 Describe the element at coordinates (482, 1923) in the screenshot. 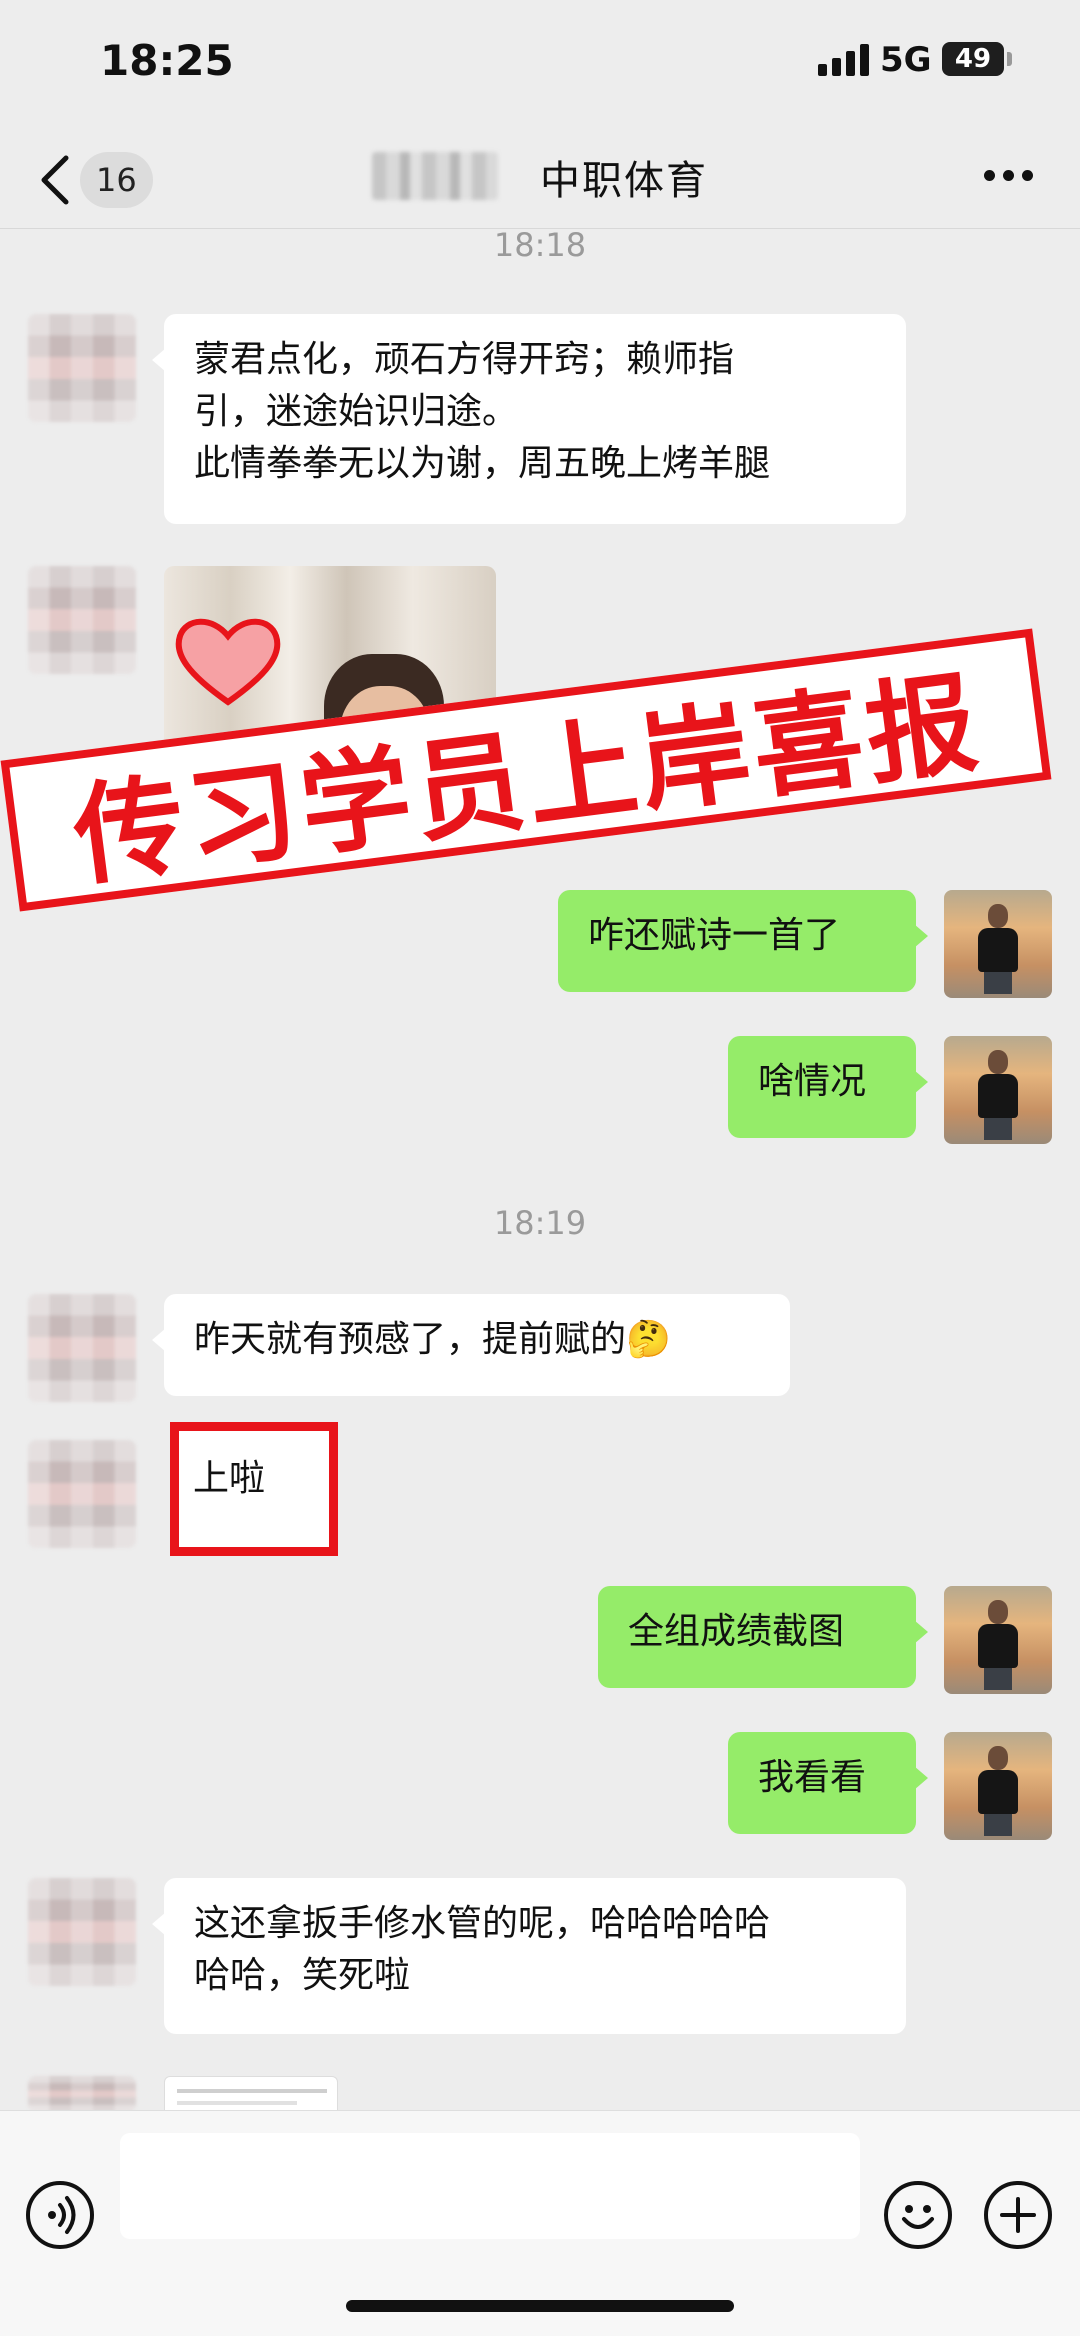

I see `message-text: 这还拿扳手修水管的呢，哈哈哈哈哈` at that location.